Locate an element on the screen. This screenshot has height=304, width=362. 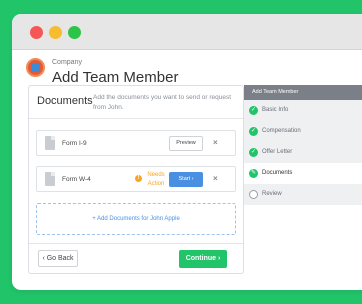
close-window-button is located at coordinates (36, 32).